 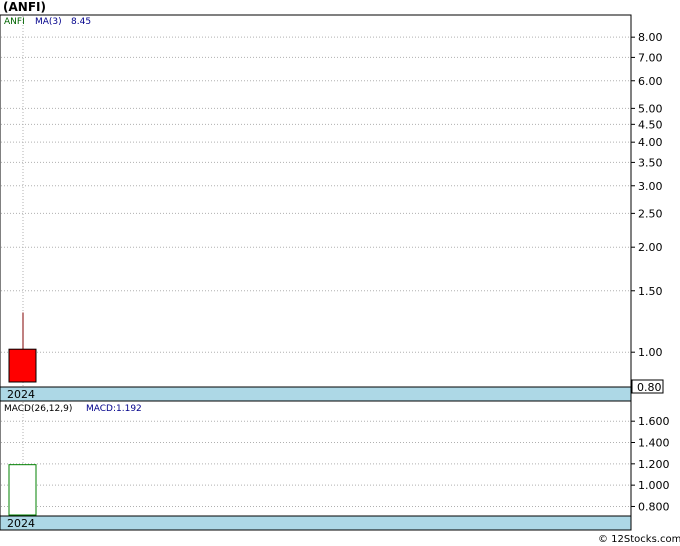 I want to click on price-tick-label: 2.50, so click(x=650, y=213).